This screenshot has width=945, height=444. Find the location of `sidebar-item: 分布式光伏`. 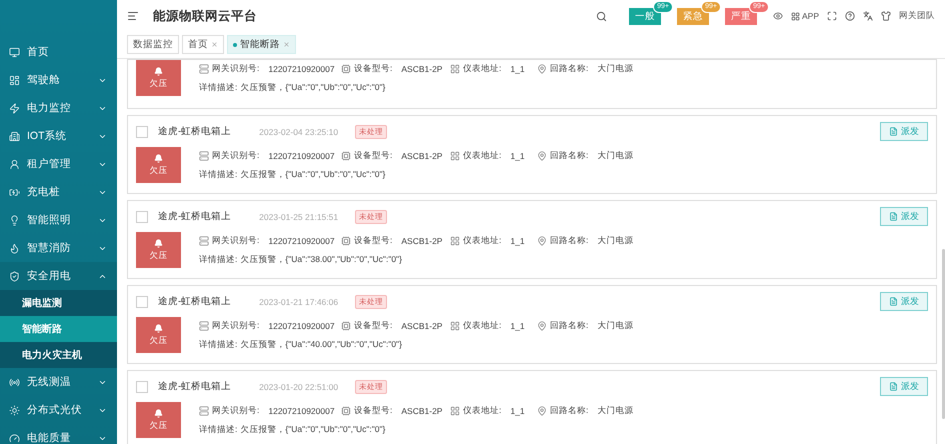

sidebar-item: 分布式光伏 is located at coordinates (58, 410).